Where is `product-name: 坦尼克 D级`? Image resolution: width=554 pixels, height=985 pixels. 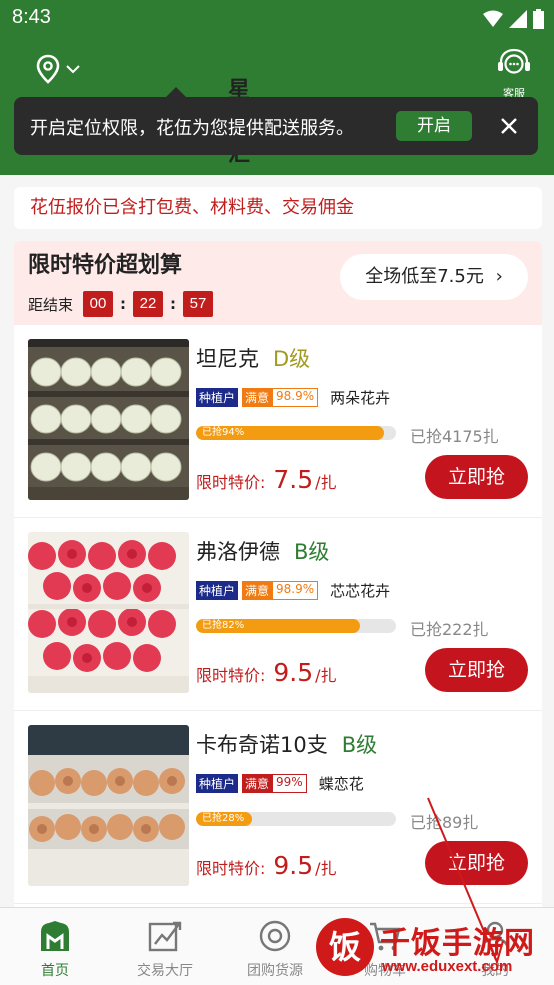 product-name: 坦尼克 D级 is located at coordinates (253, 358).